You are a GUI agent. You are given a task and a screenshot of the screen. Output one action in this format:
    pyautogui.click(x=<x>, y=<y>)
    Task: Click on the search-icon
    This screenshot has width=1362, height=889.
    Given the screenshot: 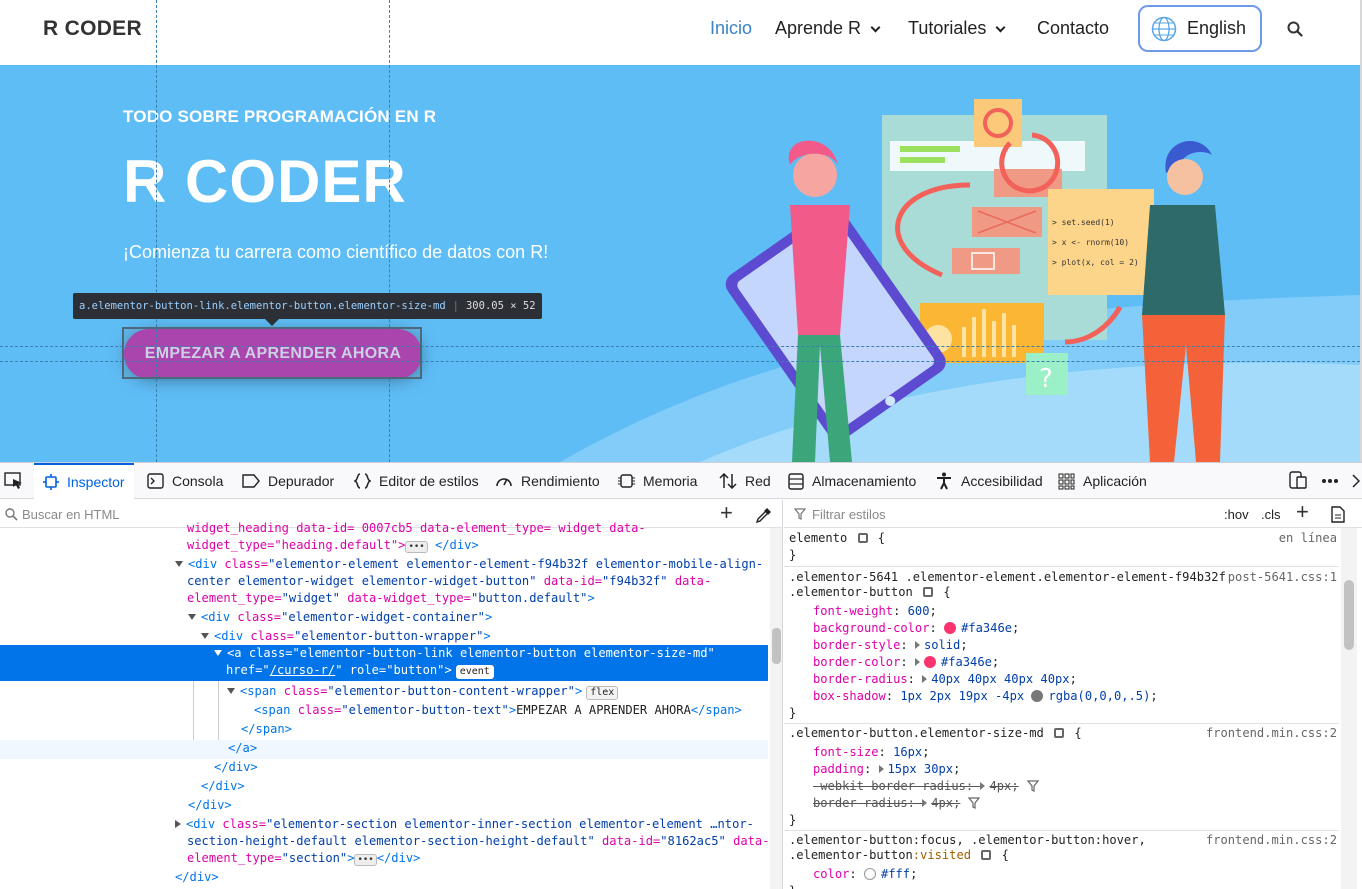 What is the action you would take?
    pyautogui.click(x=1295, y=29)
    